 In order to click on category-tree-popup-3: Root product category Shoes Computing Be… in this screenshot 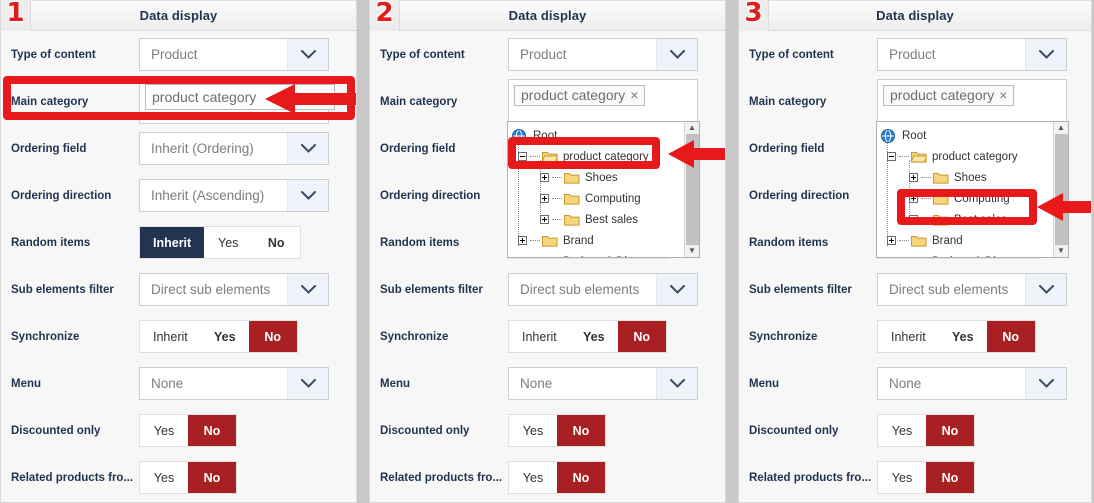, I will do `click(972, 189)`.